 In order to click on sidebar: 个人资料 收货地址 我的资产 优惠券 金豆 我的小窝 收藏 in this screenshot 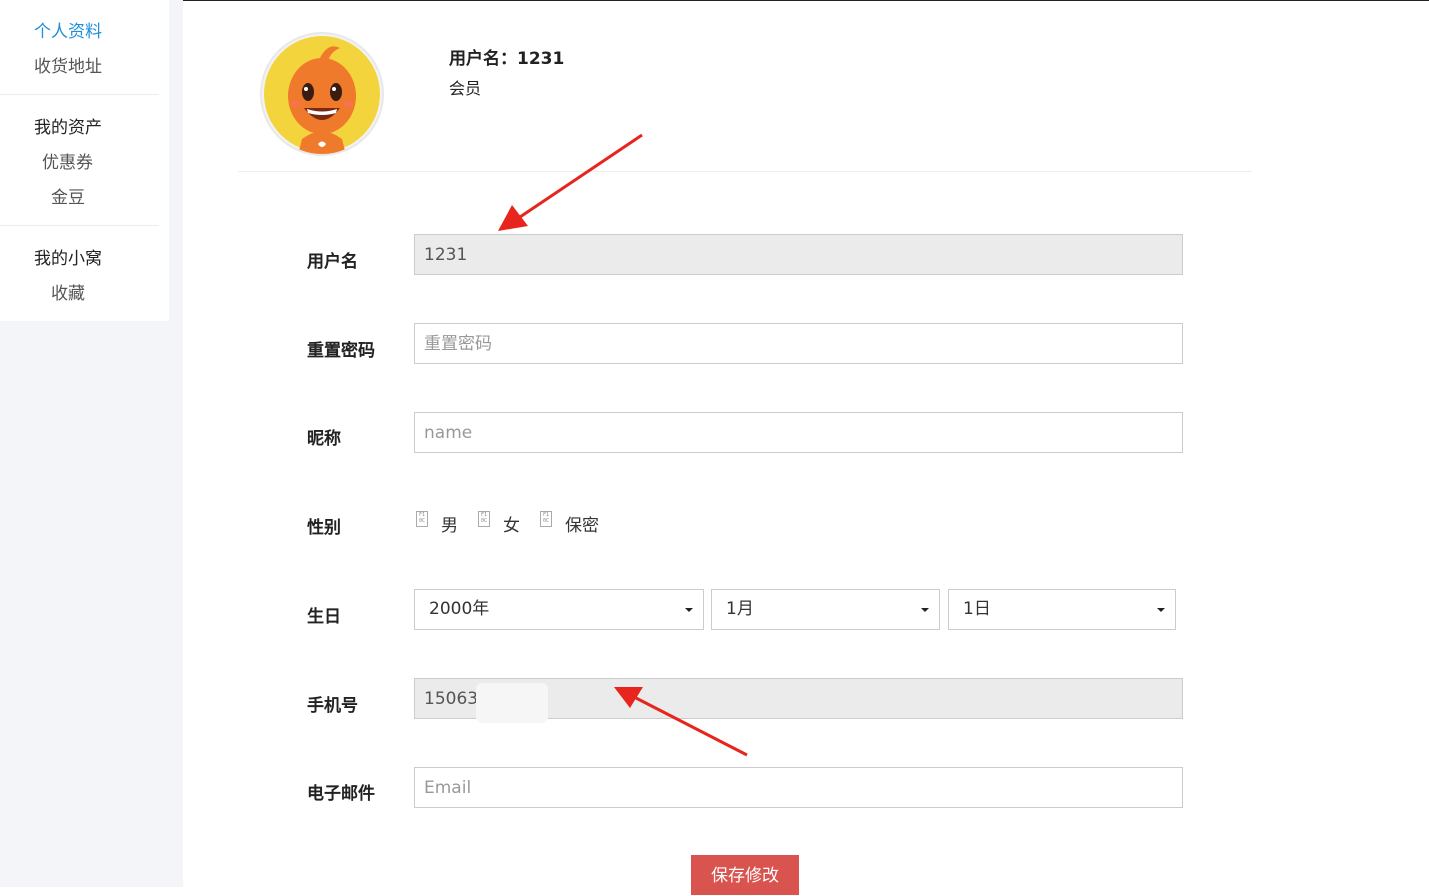, I will do `click(84, 160)`.